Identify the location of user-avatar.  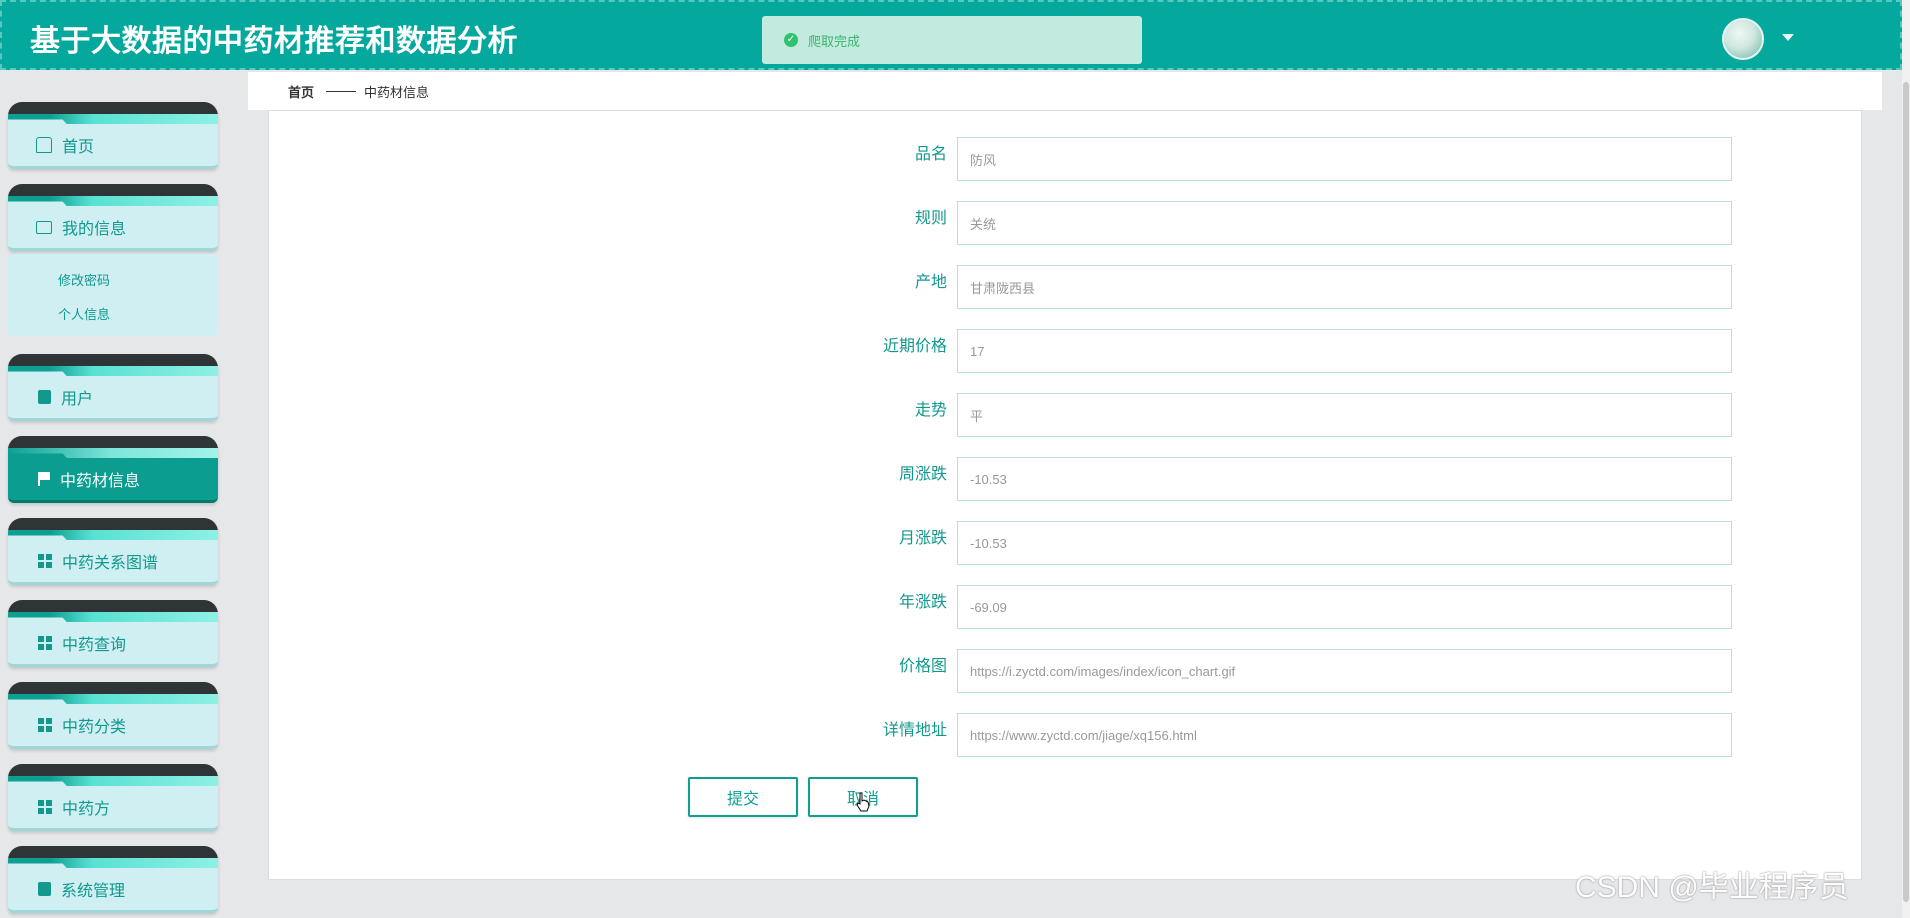
(1743, 39).